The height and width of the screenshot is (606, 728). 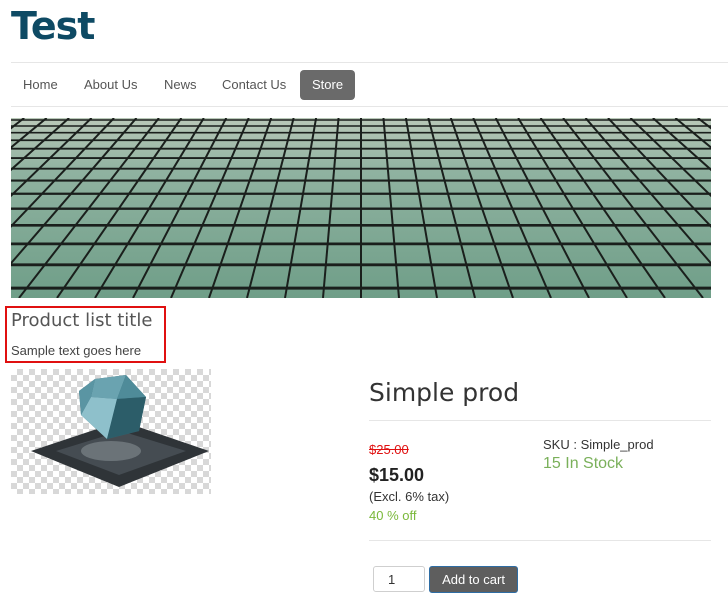 I want to click on nav-home: Home, so click(x=40, y=85).